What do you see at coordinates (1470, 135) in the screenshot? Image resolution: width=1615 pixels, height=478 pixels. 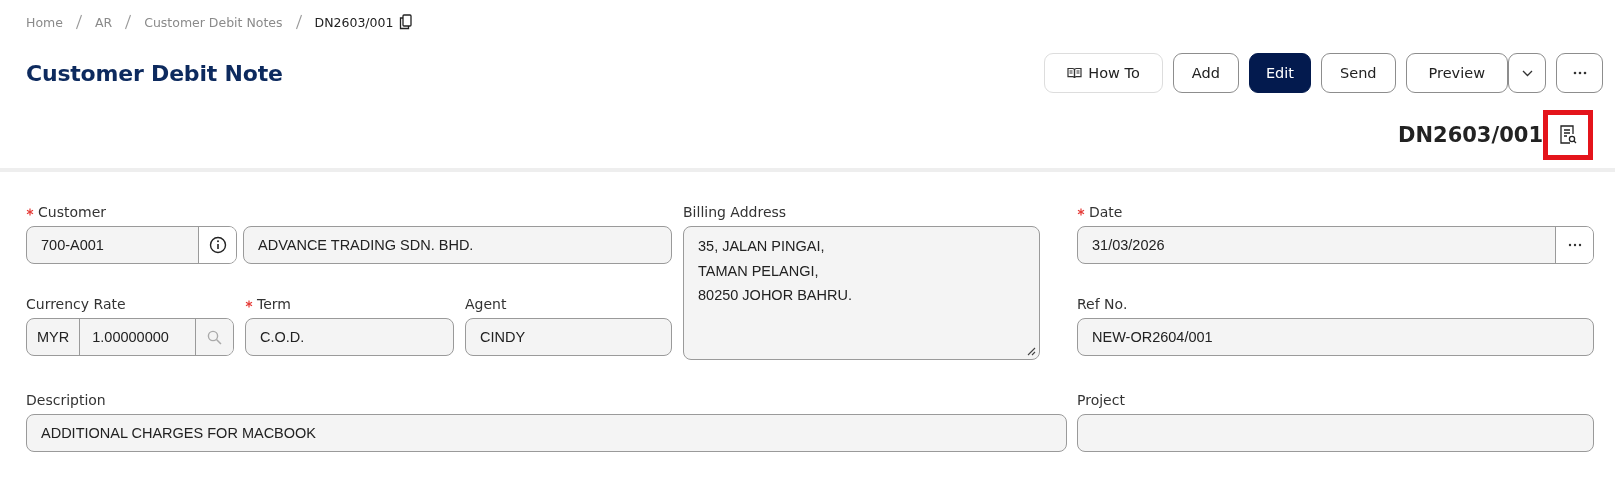 I see `document-number: DN2603/001` at bounding box center [1470, 135].